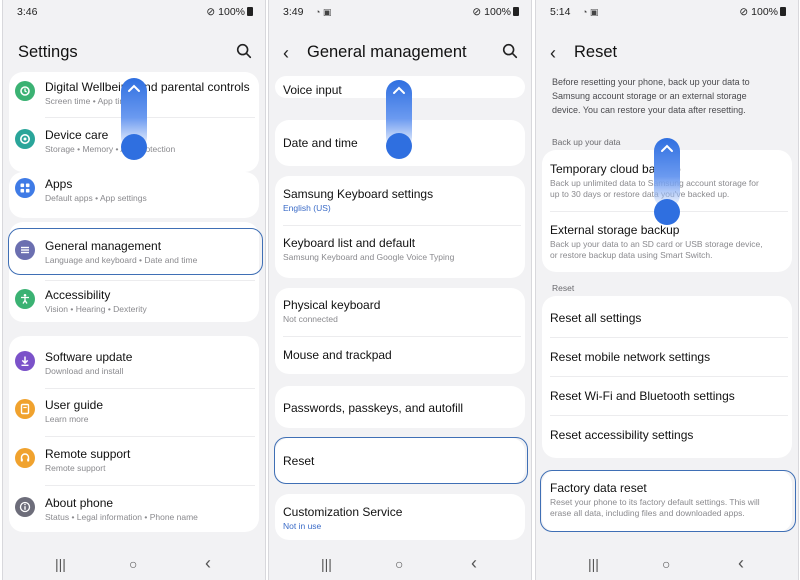 This screenshot has width=800, height=580. Describe the element at coordinates (27, 12) in the screenshot. I see `status-time: 3:46` at that location.